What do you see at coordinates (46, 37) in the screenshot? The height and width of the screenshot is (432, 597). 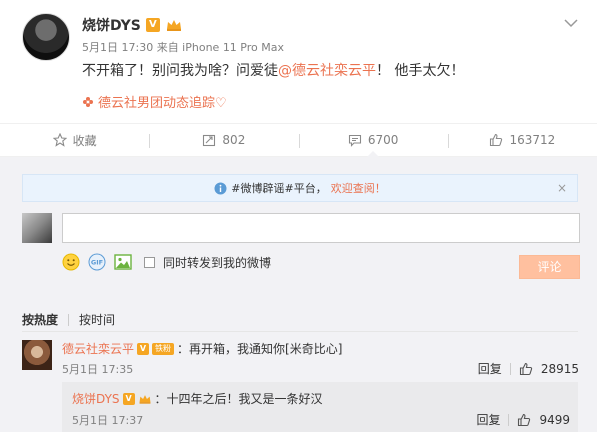 I see `author-avatar` at bounding box center [46, 37].